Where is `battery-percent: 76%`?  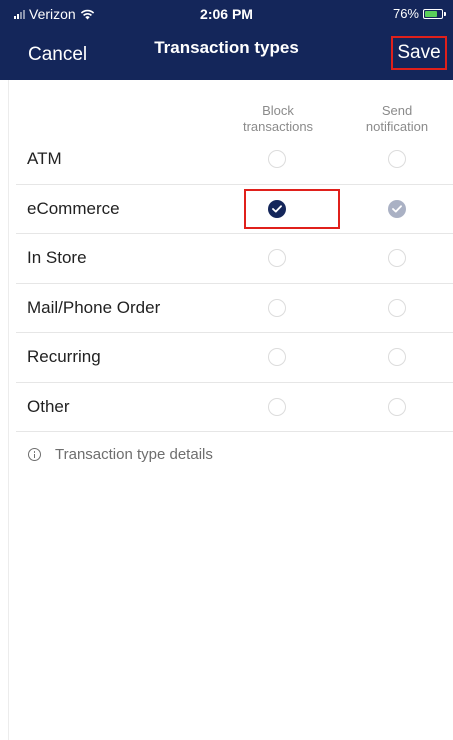 battery-percent: 76% is located at coordinates (405, 13).